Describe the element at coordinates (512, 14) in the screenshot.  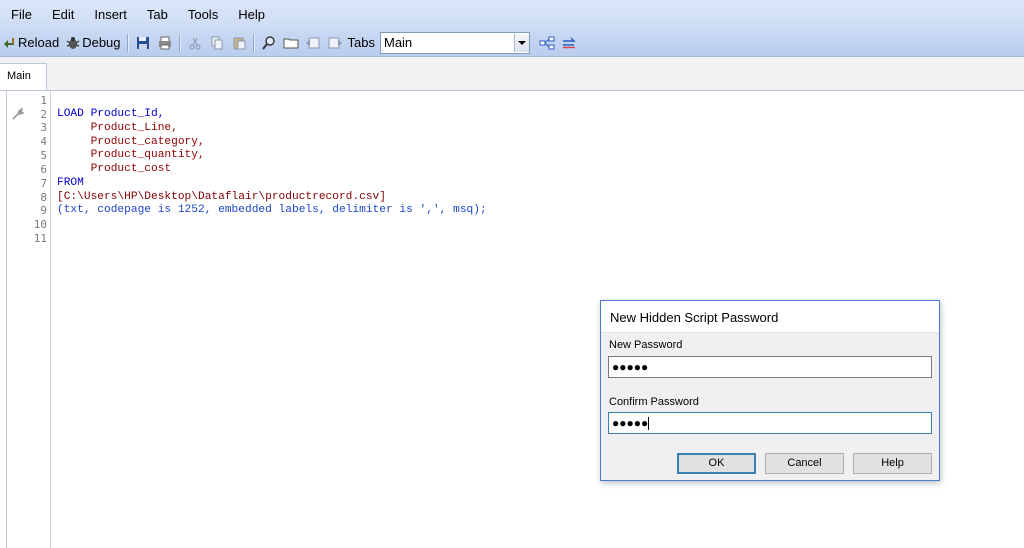
I see `menu-bar: File Edit Insert Tab Tools Help` at that location.